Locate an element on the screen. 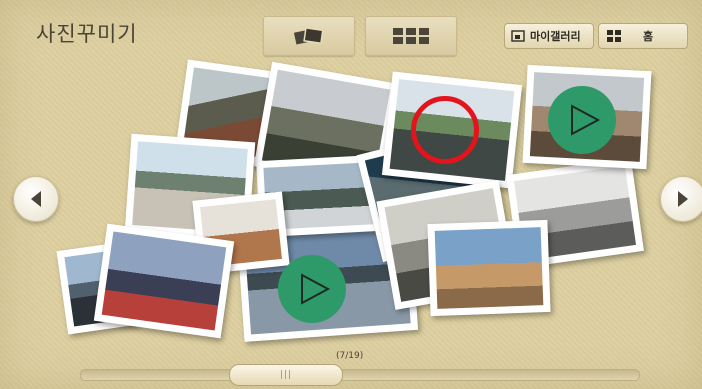 The height and width of the screenshot is (389, 702). my-gallery-label: 마이갤러리 is located at coordinates (555, 36).